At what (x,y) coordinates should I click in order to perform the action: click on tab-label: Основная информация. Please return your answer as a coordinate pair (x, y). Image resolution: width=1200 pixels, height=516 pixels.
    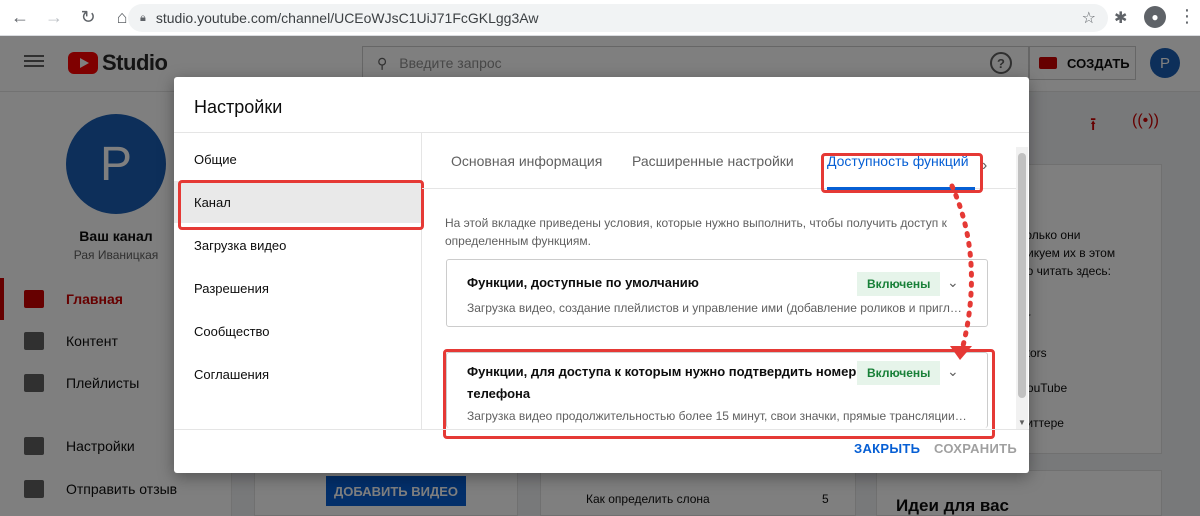
    Looking at the image, I should click on (527, 161).